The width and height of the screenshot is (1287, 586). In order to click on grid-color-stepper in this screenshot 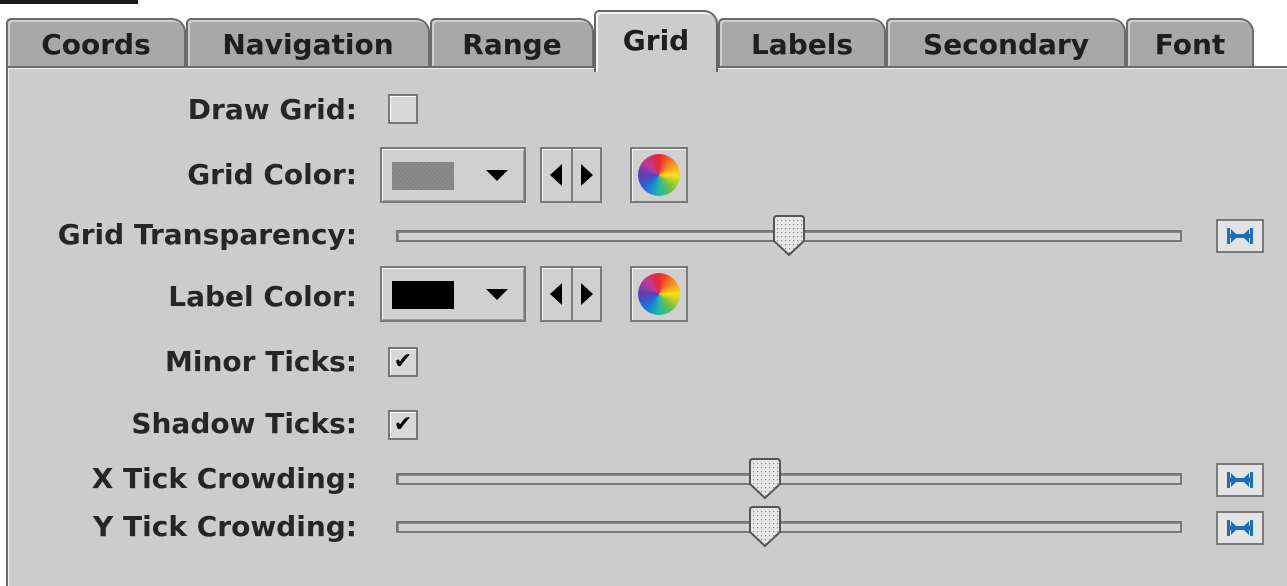, I will do `click(571, 175)`.